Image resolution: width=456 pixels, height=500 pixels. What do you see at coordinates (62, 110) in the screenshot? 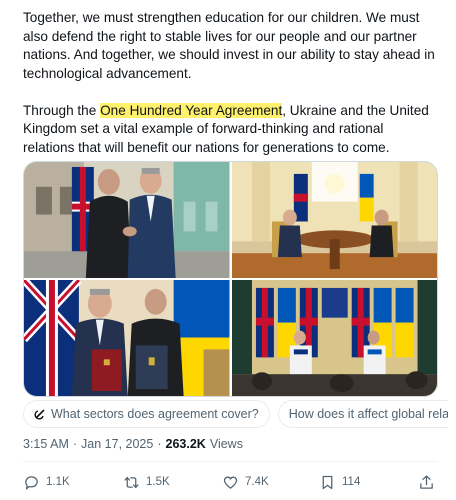
I see `paragraph-2-start: Through the` at bounding box center [62, 110].